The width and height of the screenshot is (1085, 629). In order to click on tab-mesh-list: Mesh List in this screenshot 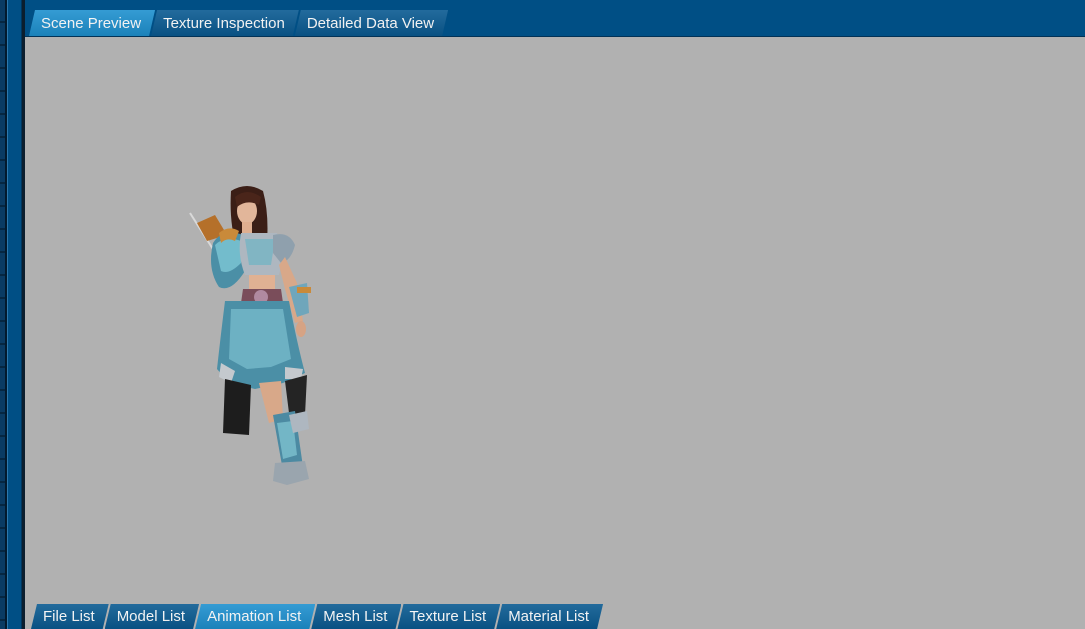, I will do `click(356, 616)`.